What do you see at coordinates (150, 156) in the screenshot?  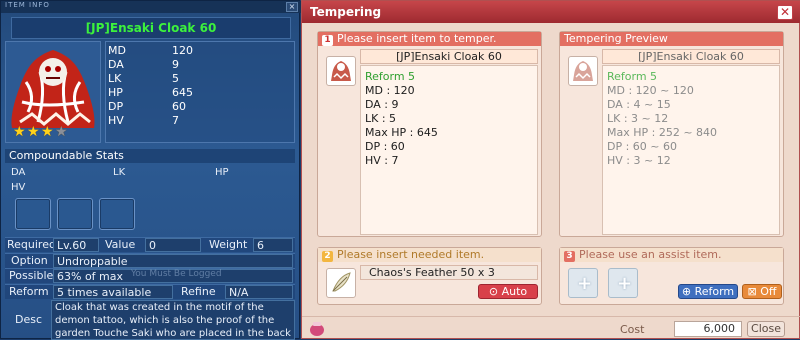 I see `compoundable-stats-title: Compoundable Stats` at bounding box center [150, 156].